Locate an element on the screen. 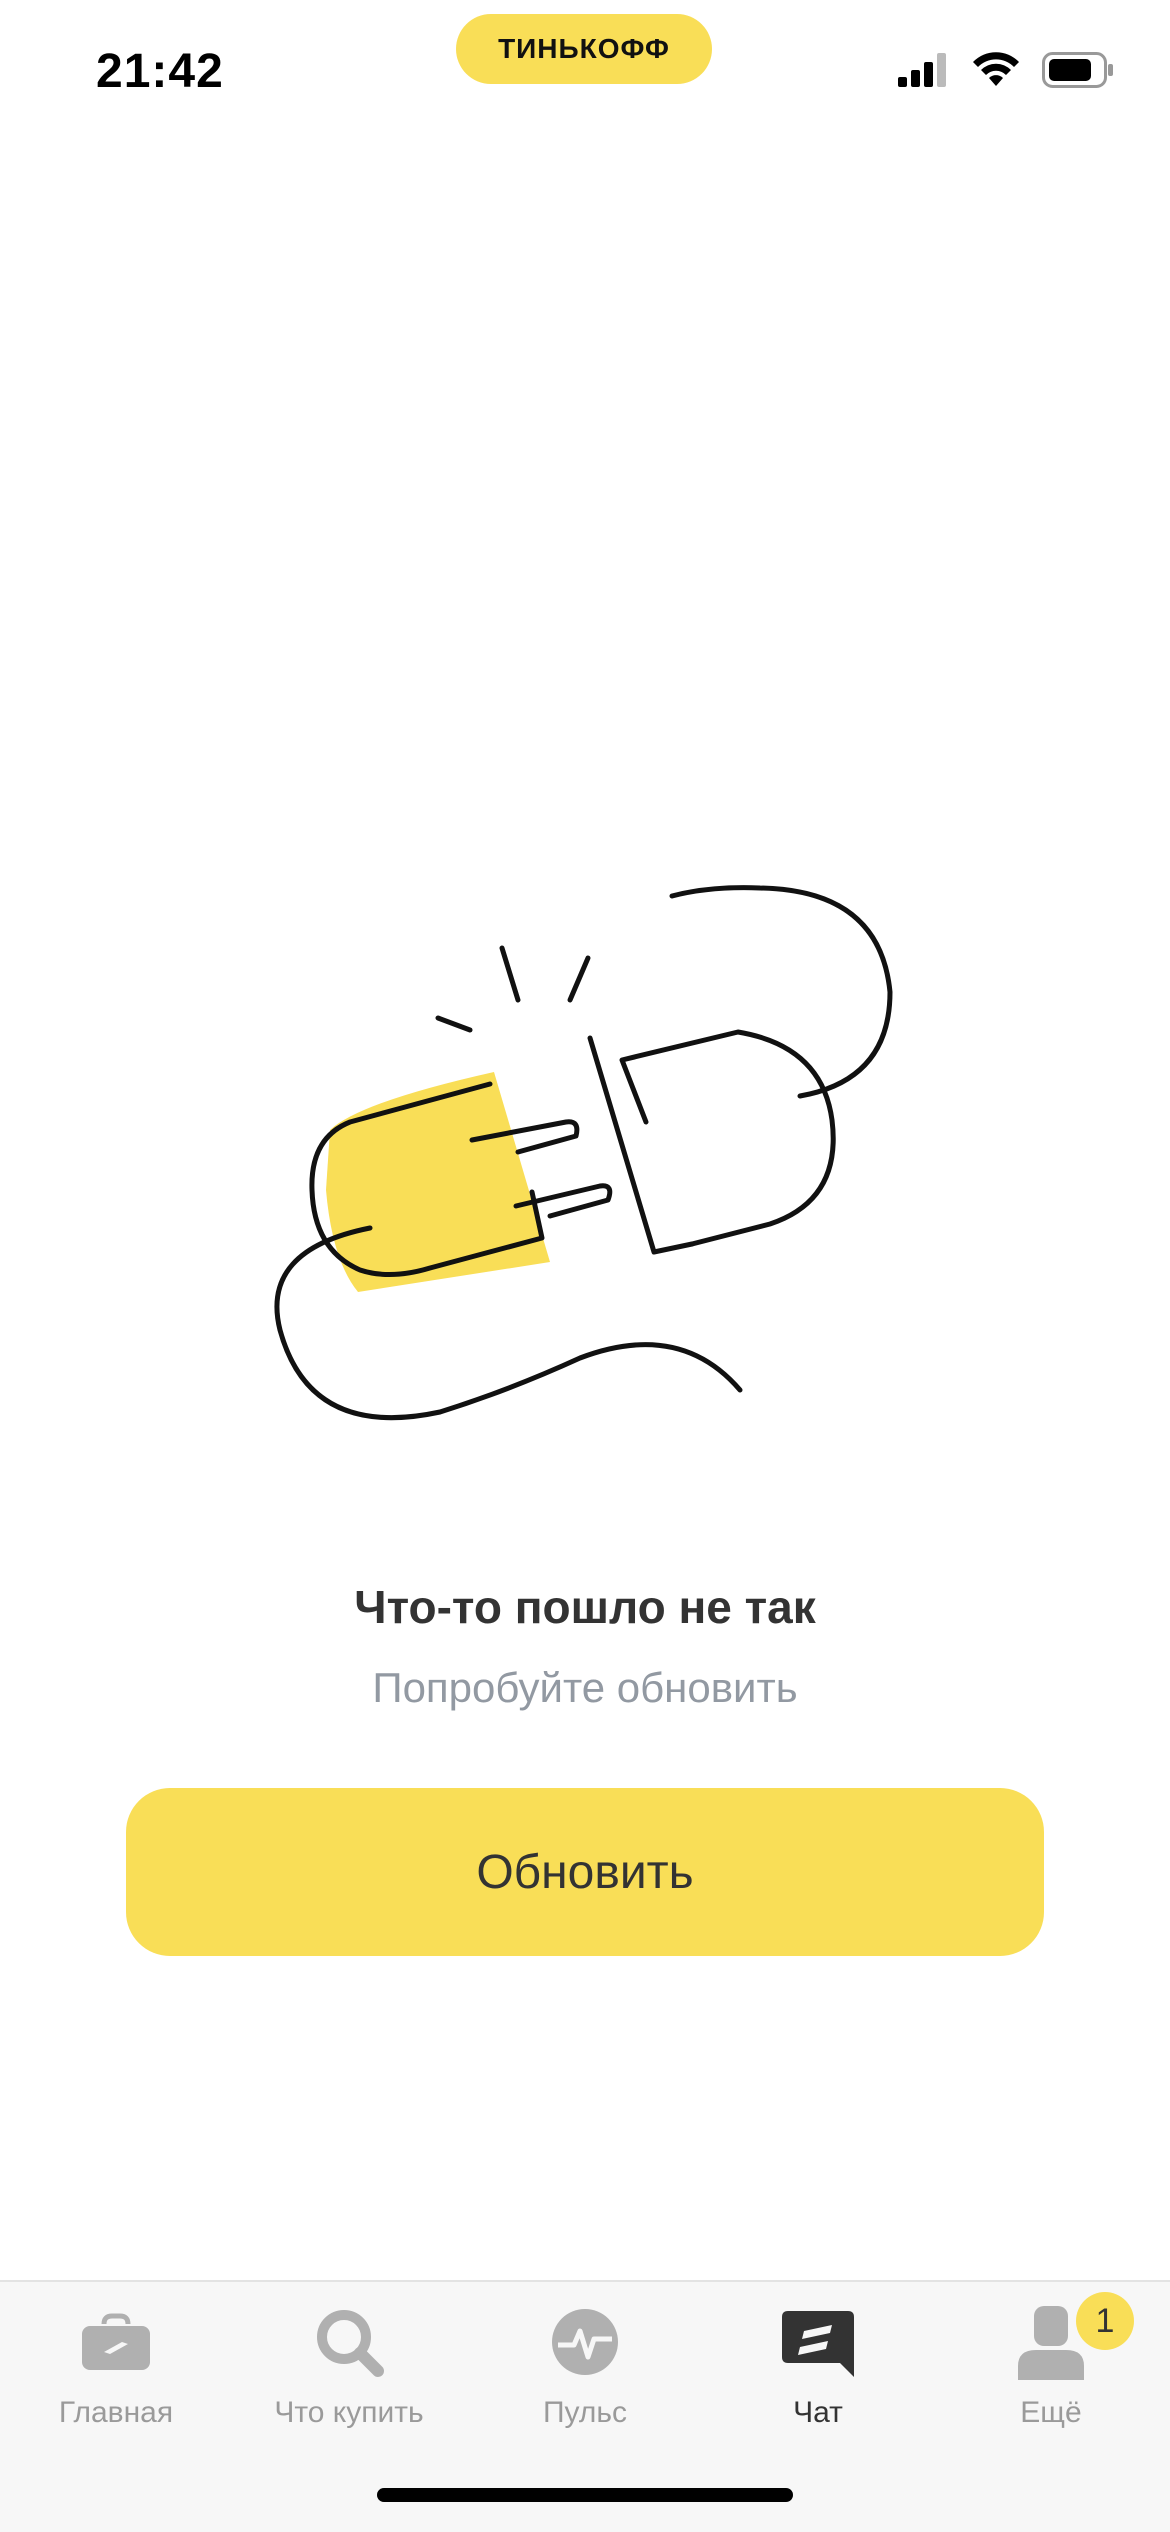 This screenshot has width=1170, height=2532. tab-what-to-buy: Что купить is located at coordinates (349, 2377).